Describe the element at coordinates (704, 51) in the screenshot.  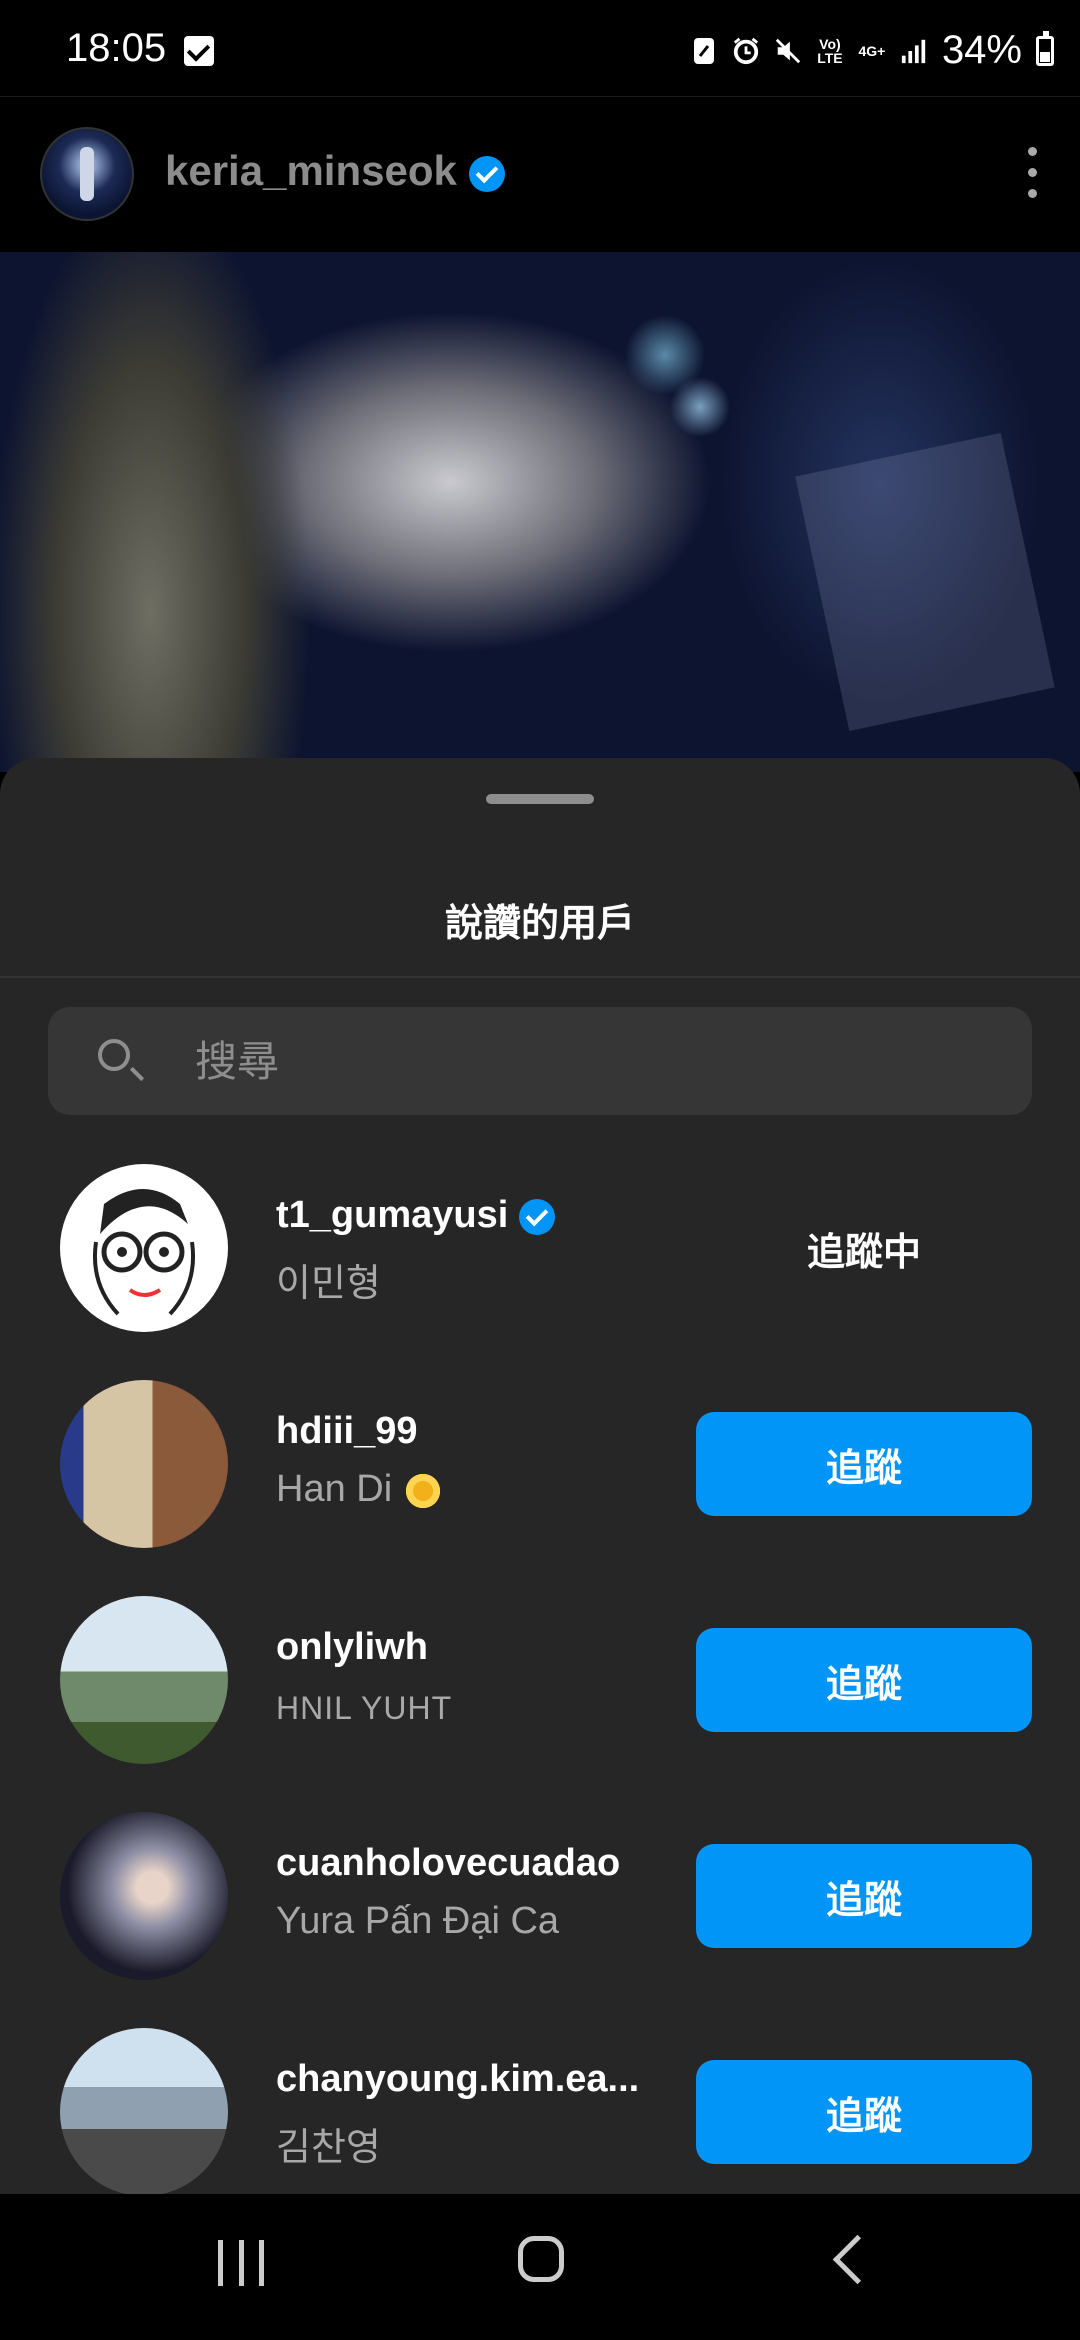
I see `nfc-icon` at that location.